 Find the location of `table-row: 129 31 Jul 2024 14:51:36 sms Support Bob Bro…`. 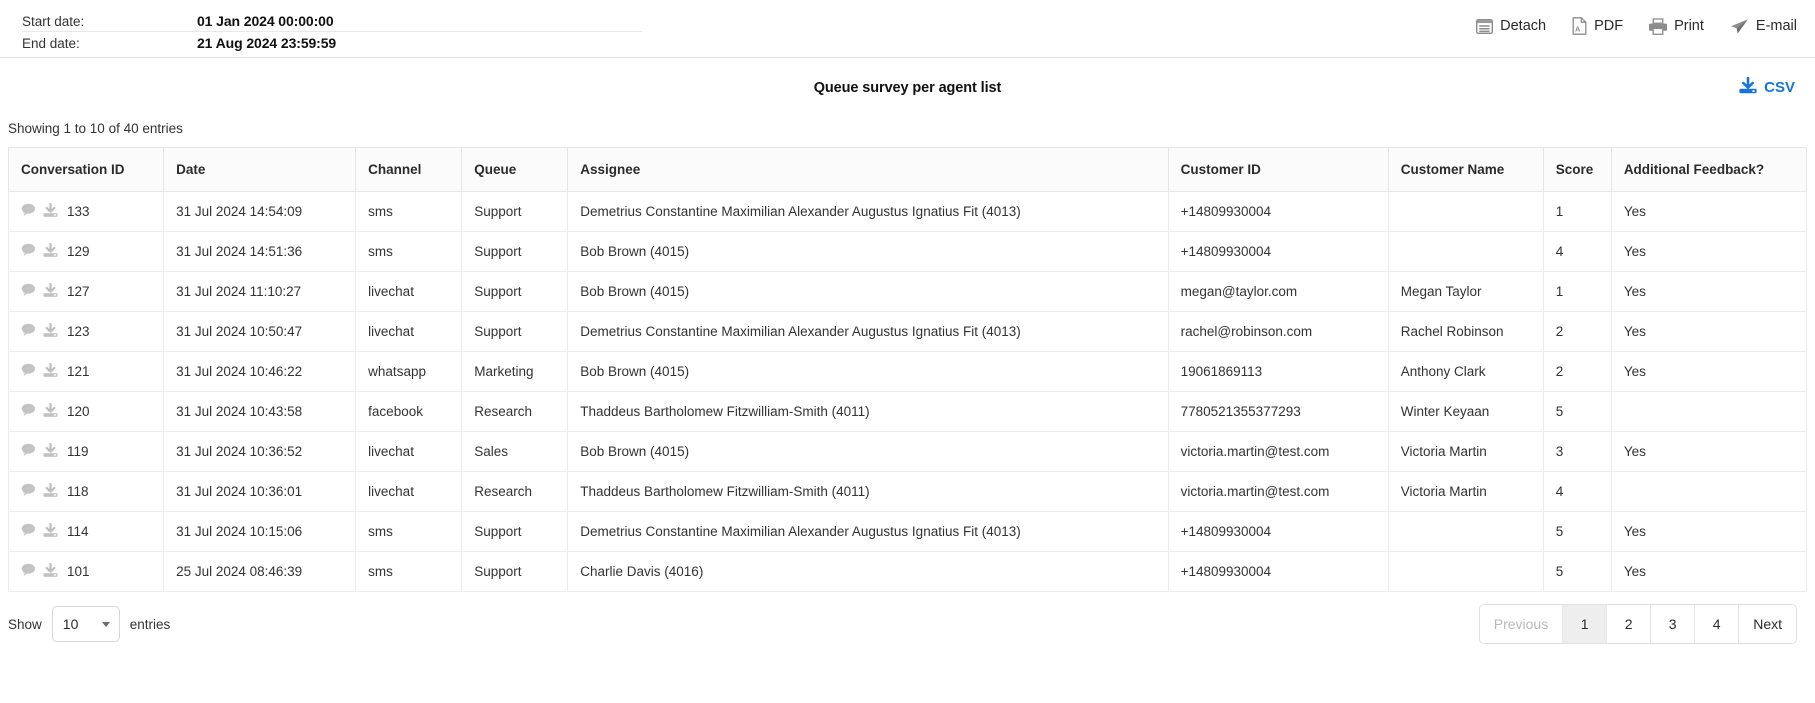

table-row: 129 31 Jul 2024 14:51:36 sms Support Bob Bro… is located at coordinates (907, 251).